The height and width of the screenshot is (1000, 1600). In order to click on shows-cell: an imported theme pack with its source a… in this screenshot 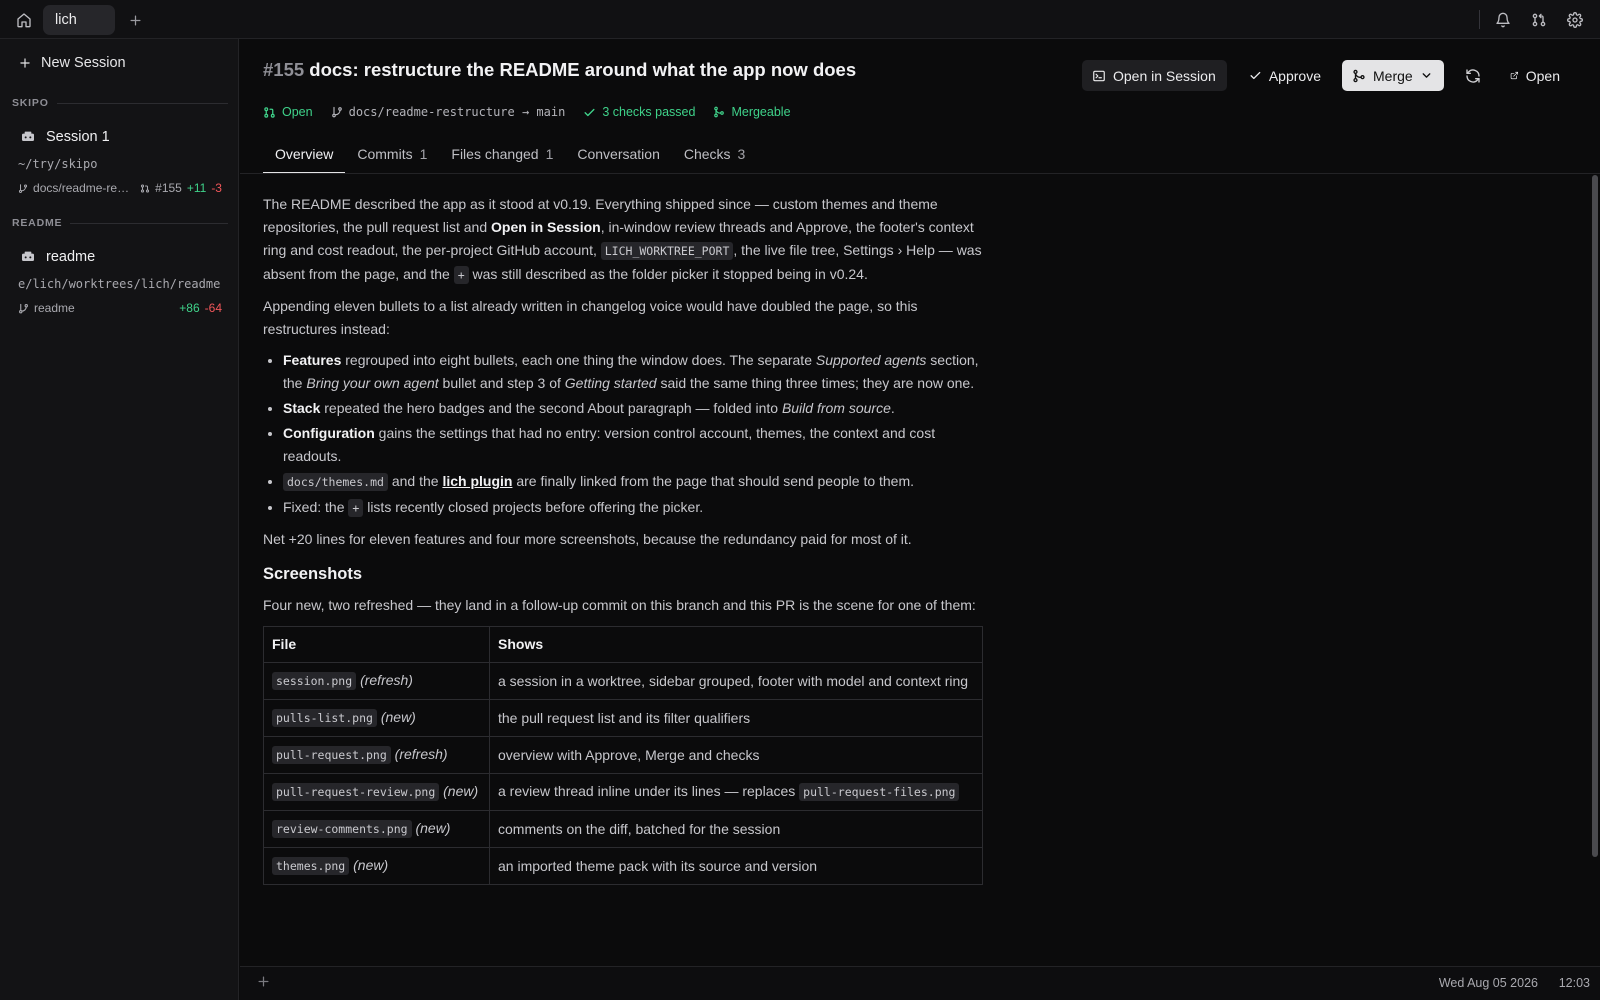, I will do `click(736, 866)`.